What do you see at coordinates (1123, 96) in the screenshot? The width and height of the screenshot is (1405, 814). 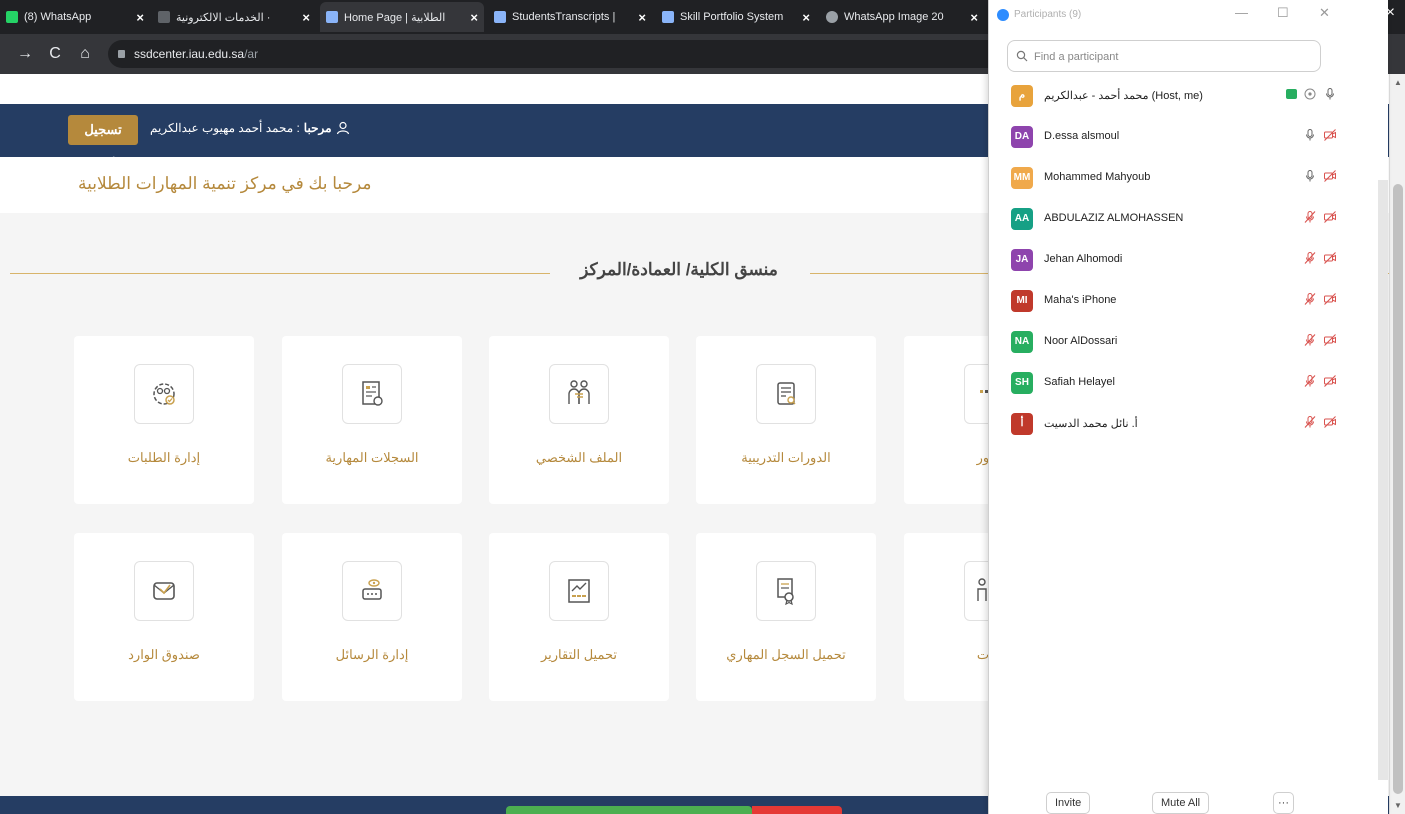 I see `participant-name: محمد أحمد - عبدالكريم (Host, me)` at bounding box center [1123, 96].